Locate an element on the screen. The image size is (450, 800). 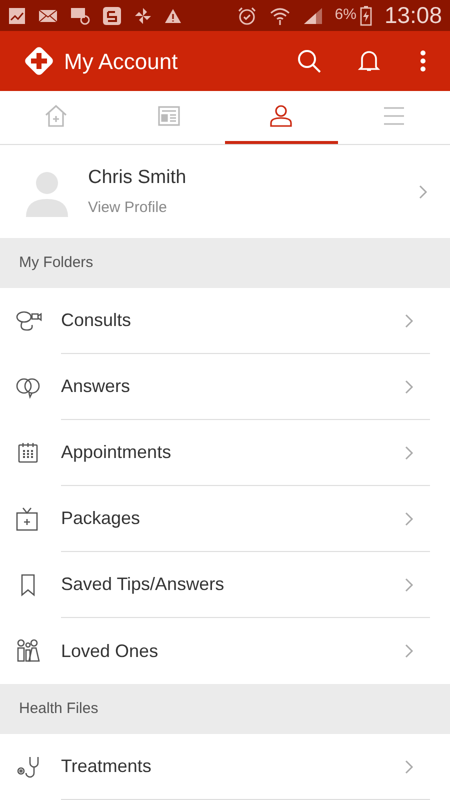
folder-row: Answers is located at coordinates (225, 387).